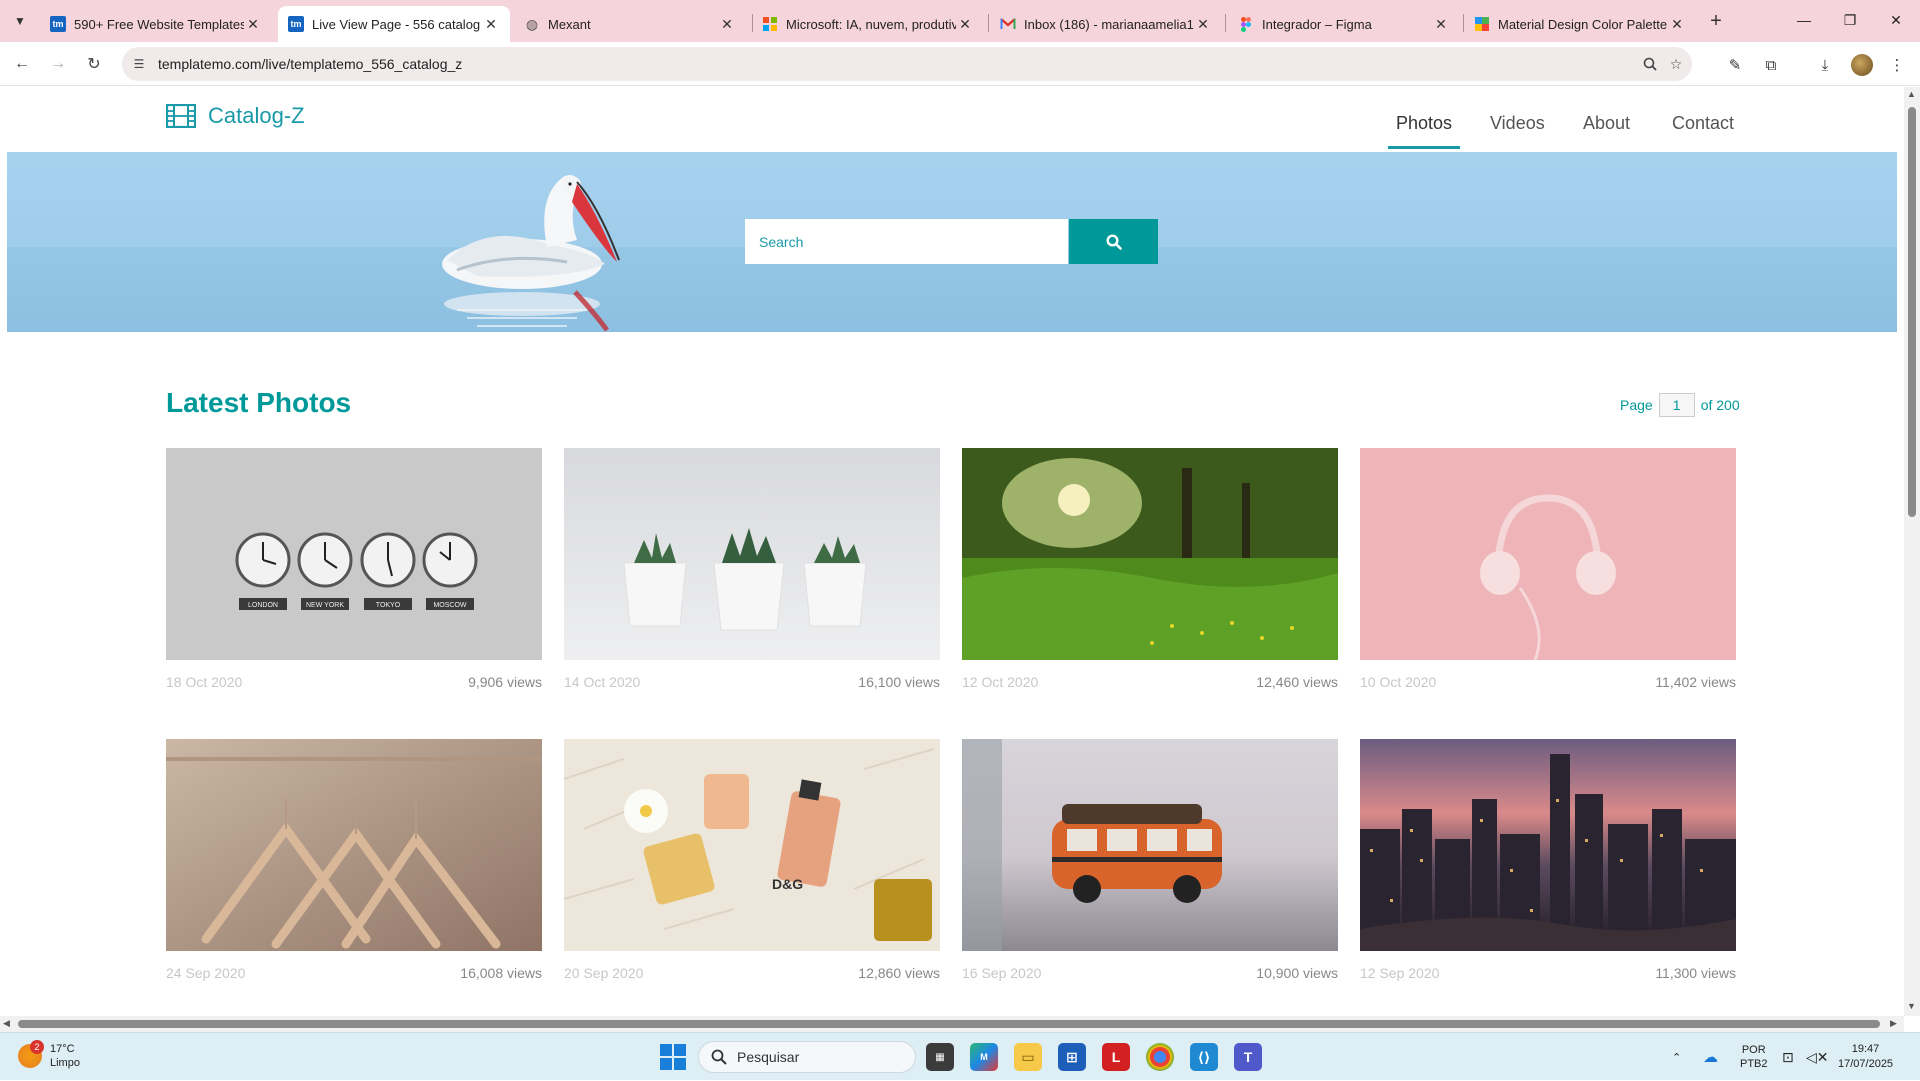 The width and height of the screenshot is (1920, 1081). Describe the element at coordinates (1771, 65) in the screenshot. I see `extensions-puzzle-icon: ⧉` at that location.